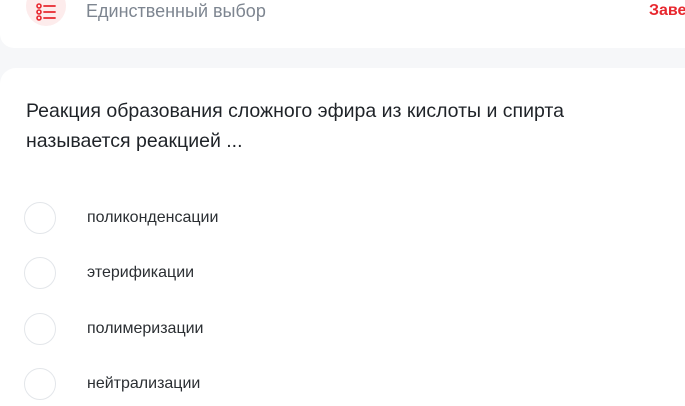 The height and width of the screenshot is (406, 685). Describe the element at coordinates (342, 24) in the screenshot. I see `question-header: Единственный выбор Завершить` at that location.